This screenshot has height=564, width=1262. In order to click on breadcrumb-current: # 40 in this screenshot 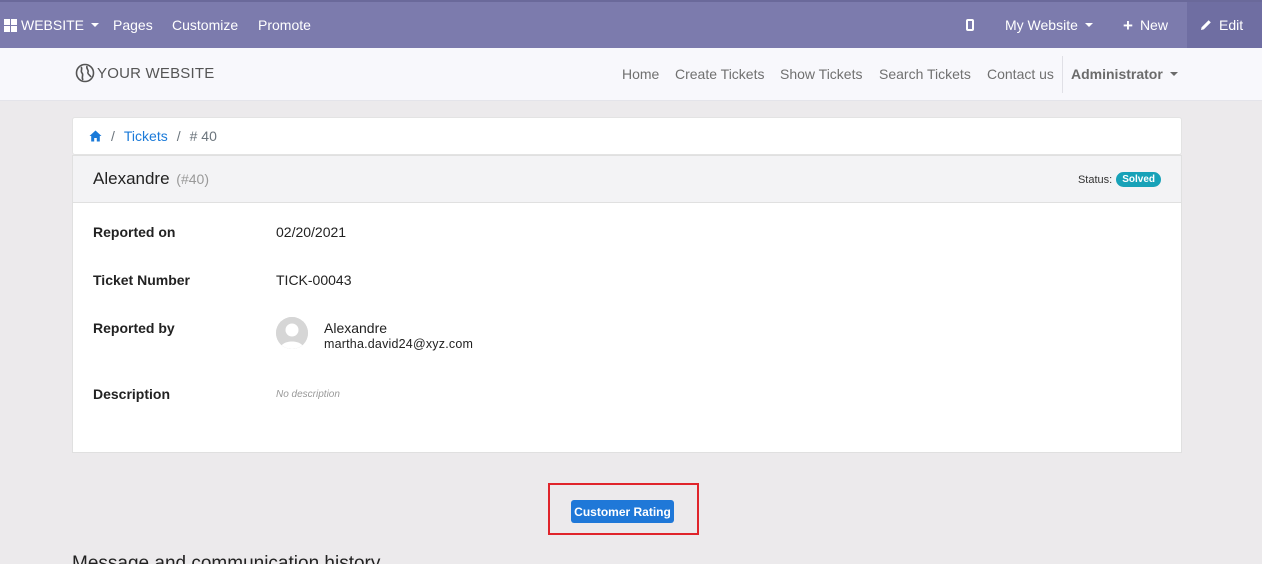, I will do `click(203, 136)`.